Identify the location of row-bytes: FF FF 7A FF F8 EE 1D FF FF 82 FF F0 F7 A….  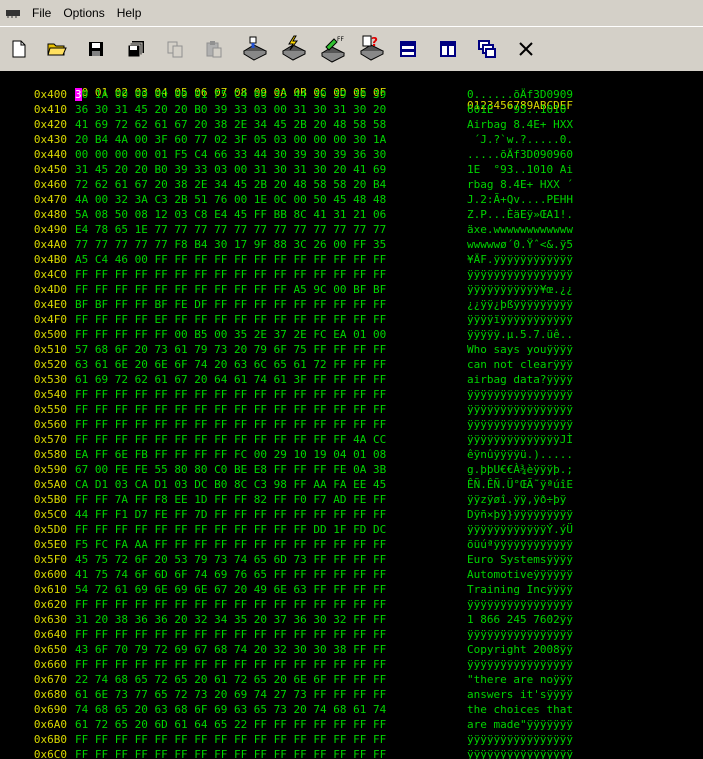
(230, 499).